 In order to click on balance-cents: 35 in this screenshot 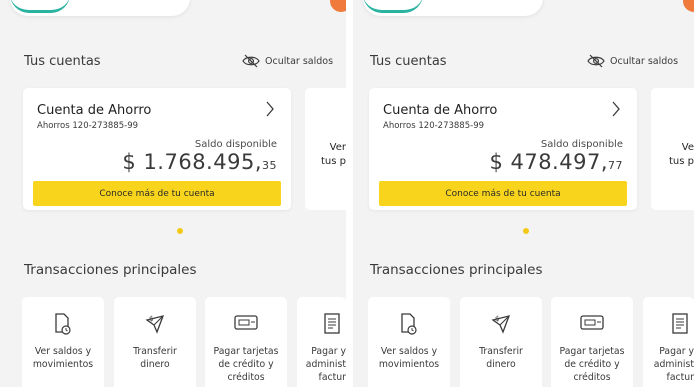, I will do `click(269, 165)`.